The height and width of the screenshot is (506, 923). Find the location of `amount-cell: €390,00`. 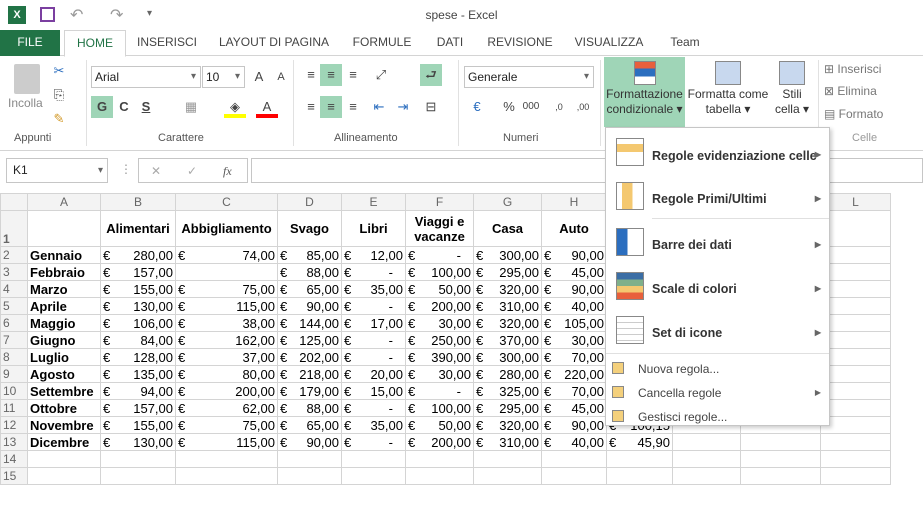

amount-cell: €390,00 is located at coordinates (439, 357).